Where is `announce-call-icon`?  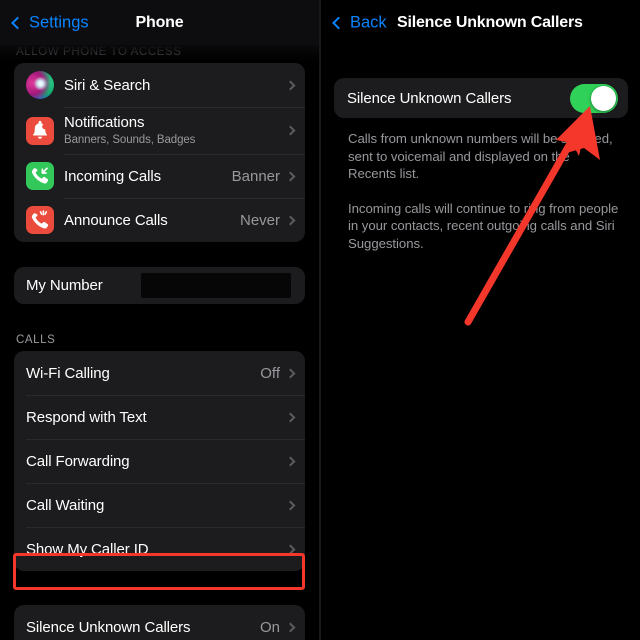
announce-call-icon is located at coordinates (40, 220).